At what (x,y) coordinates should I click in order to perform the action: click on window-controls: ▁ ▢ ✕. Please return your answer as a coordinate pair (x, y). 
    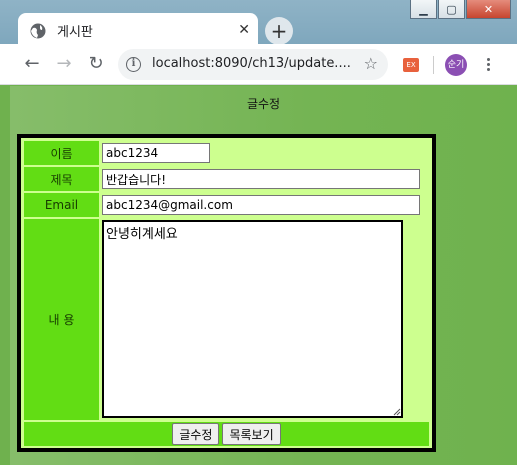
    Looking at the image, I should click on (460, 11).